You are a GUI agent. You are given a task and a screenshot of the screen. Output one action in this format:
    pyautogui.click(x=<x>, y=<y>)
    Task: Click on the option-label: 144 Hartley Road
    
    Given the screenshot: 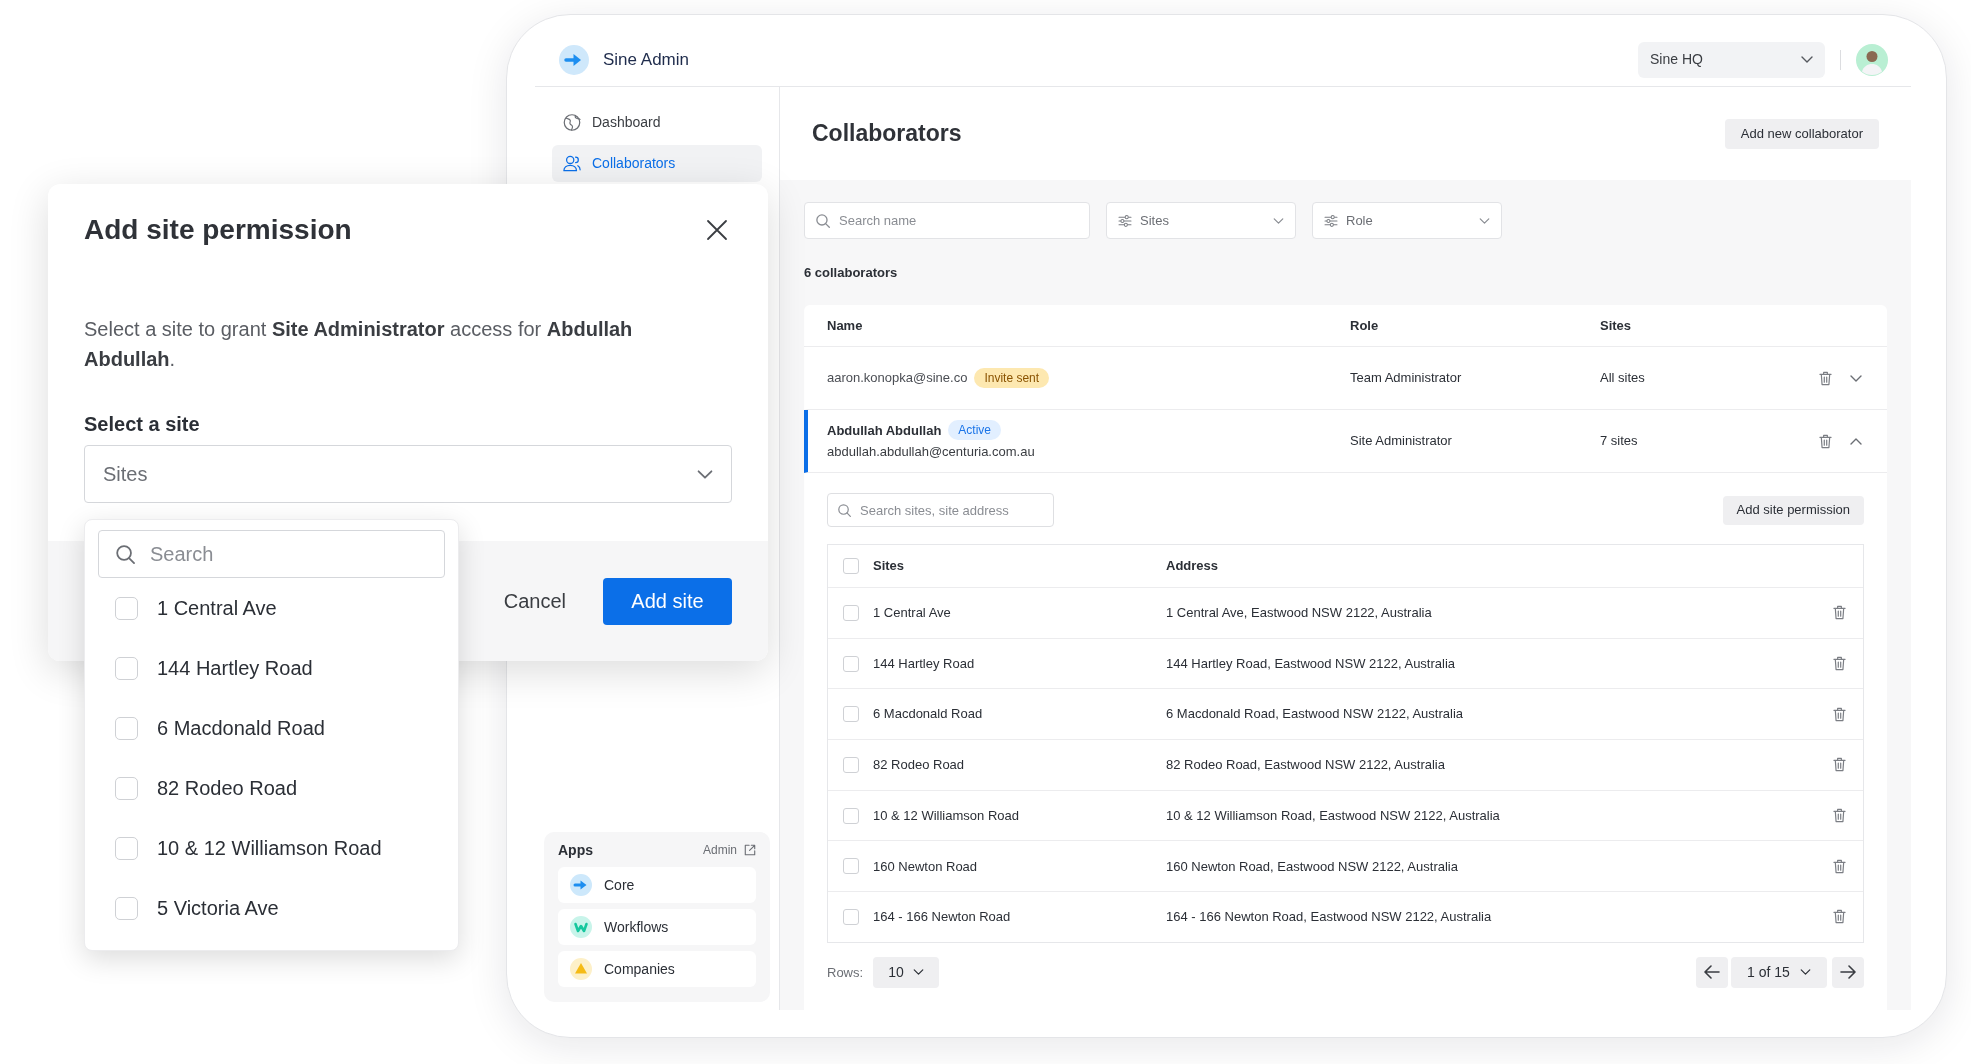 What is the action you would take?
    pyautogui.click(x=235, y=668)
    